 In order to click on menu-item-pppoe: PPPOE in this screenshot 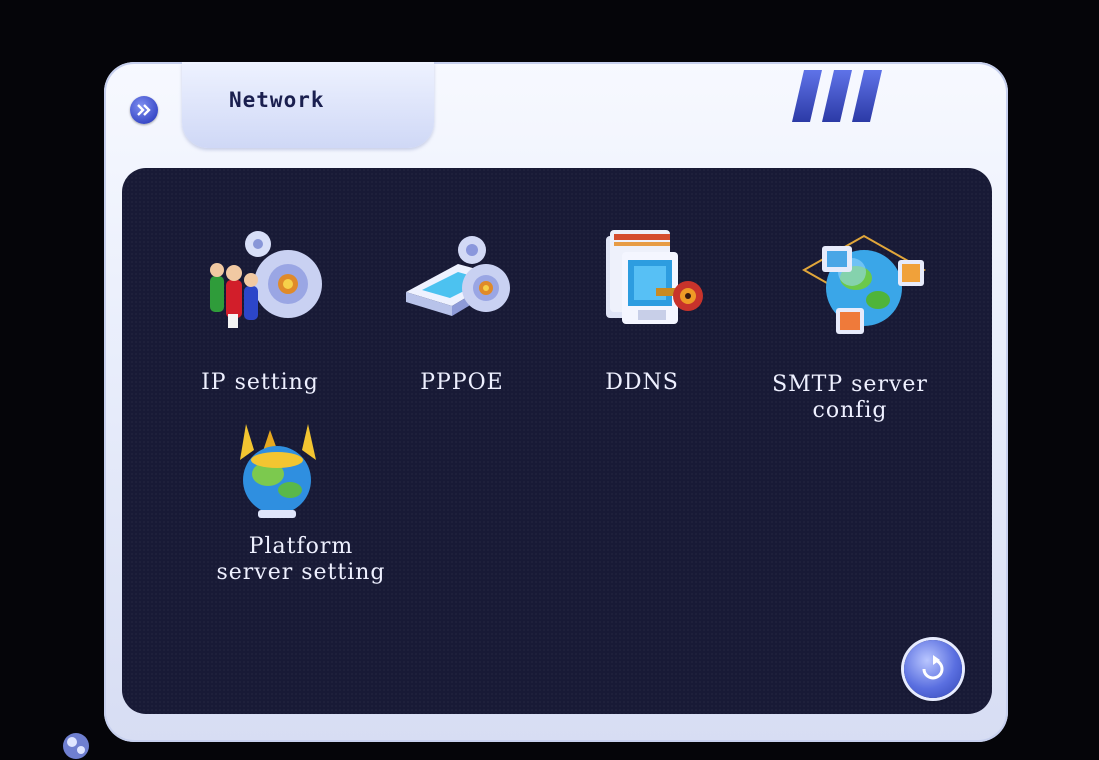, I will do `click(462, 312)`.